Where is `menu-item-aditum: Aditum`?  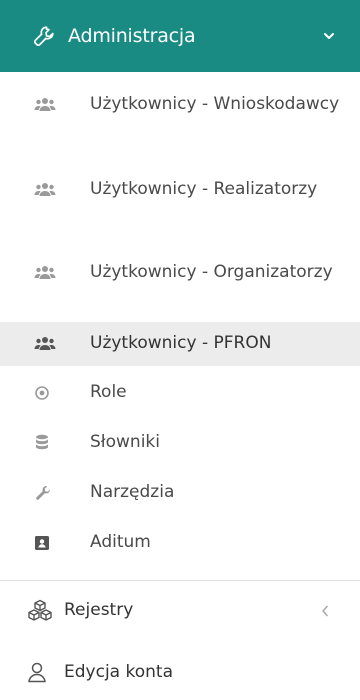
menu-item-aditum: Aditum is located at coordinates (180, 547).